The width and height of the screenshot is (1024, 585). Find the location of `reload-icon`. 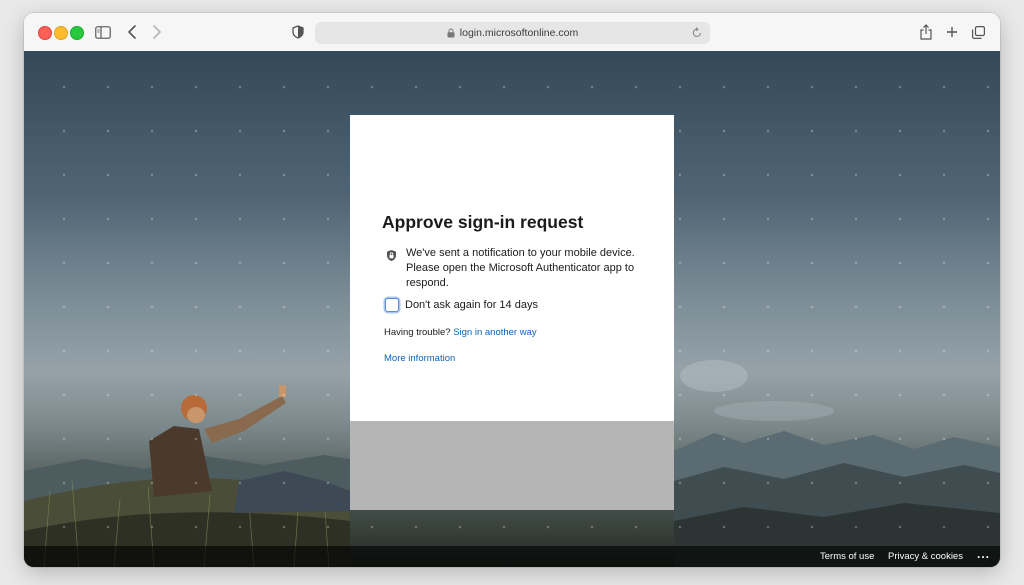

reload-icon is located at coordinates (697, 32).